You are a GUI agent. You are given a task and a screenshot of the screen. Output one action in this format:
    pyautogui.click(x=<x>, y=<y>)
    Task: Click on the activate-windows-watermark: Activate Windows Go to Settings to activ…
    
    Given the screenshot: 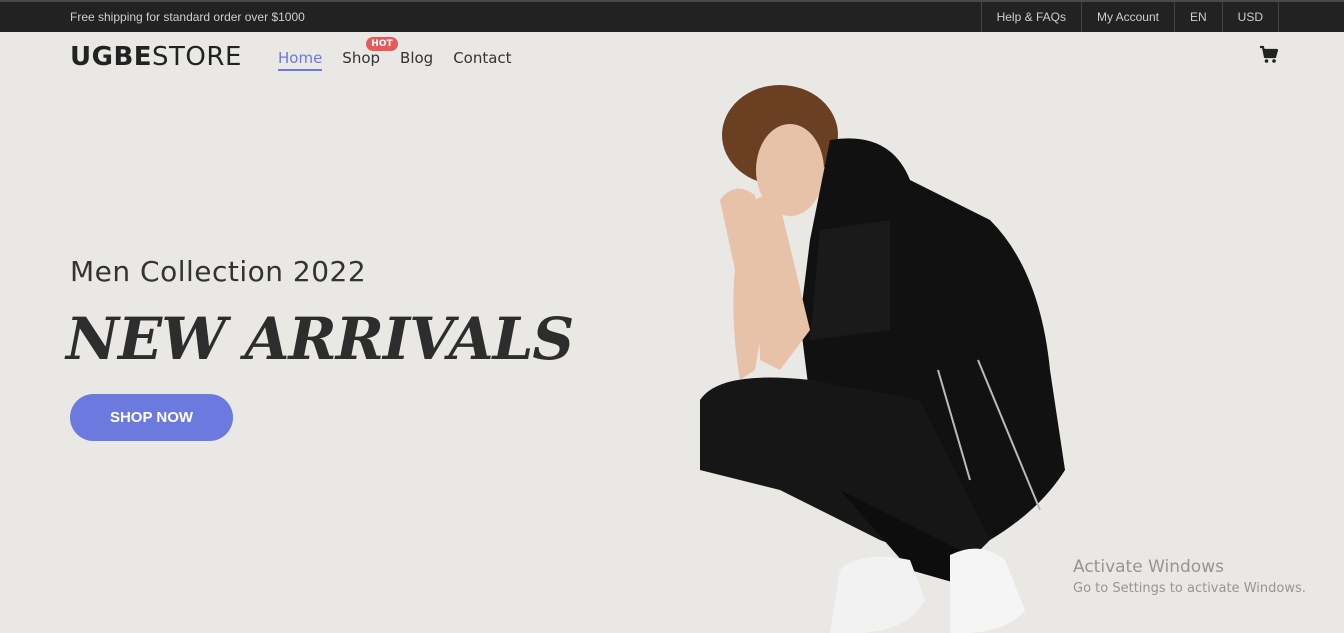 What is the action you would take?
    pyautogui.click(x=1189, y=576)
    